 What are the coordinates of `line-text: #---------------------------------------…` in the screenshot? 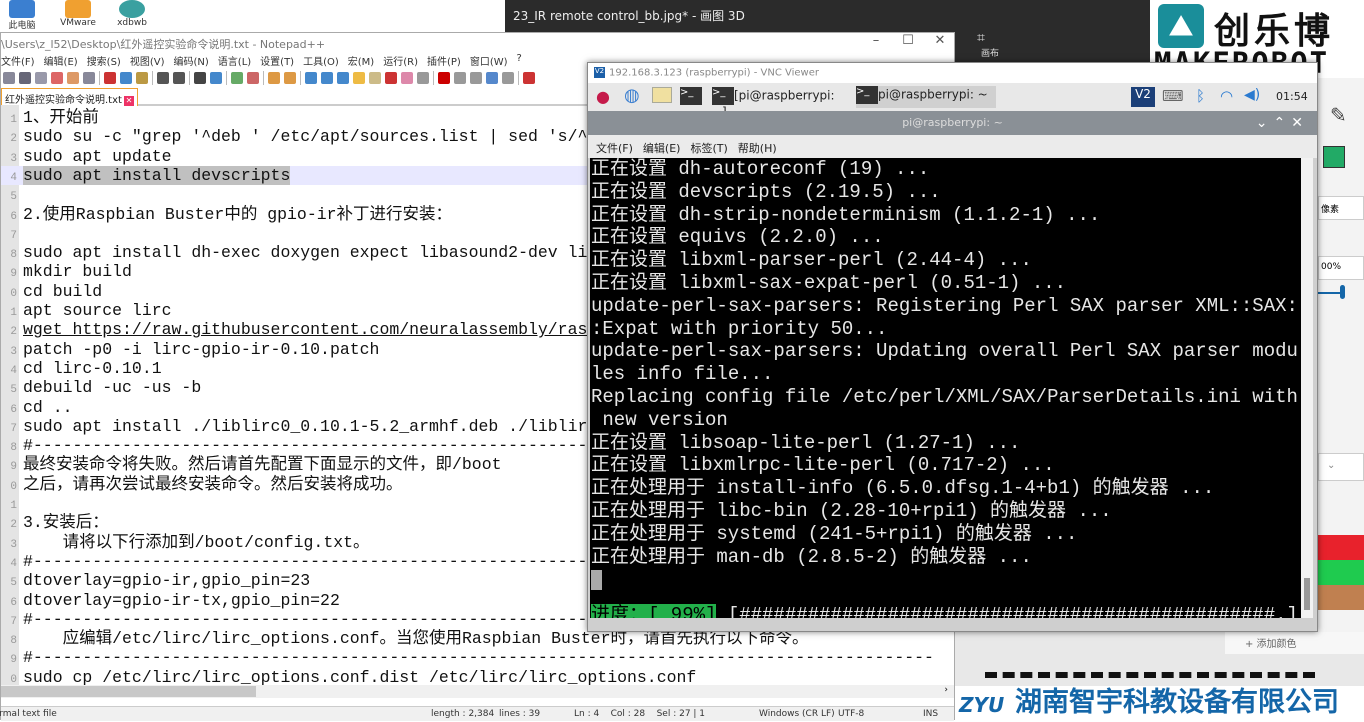 It's located at (478, 658).